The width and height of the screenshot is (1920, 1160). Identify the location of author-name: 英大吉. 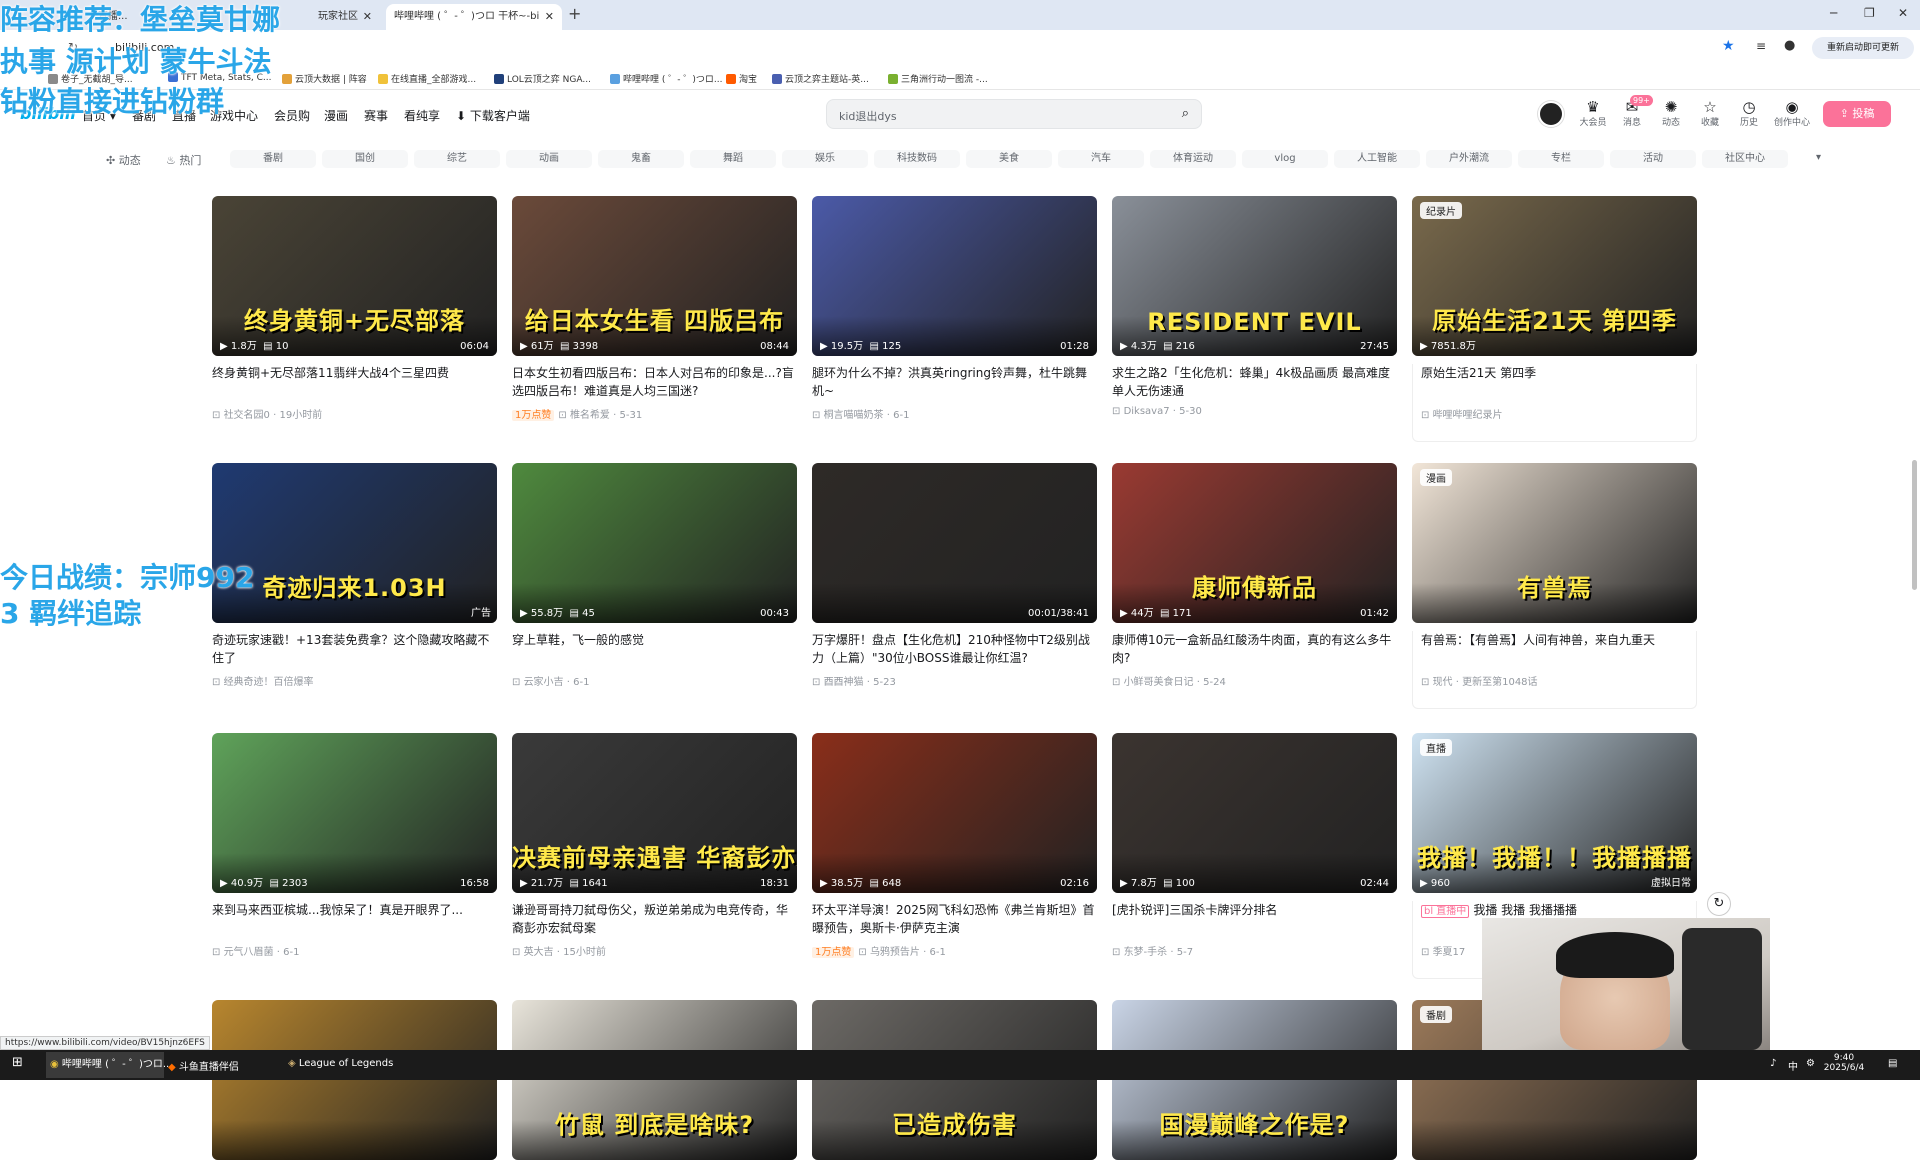
(539, 952).